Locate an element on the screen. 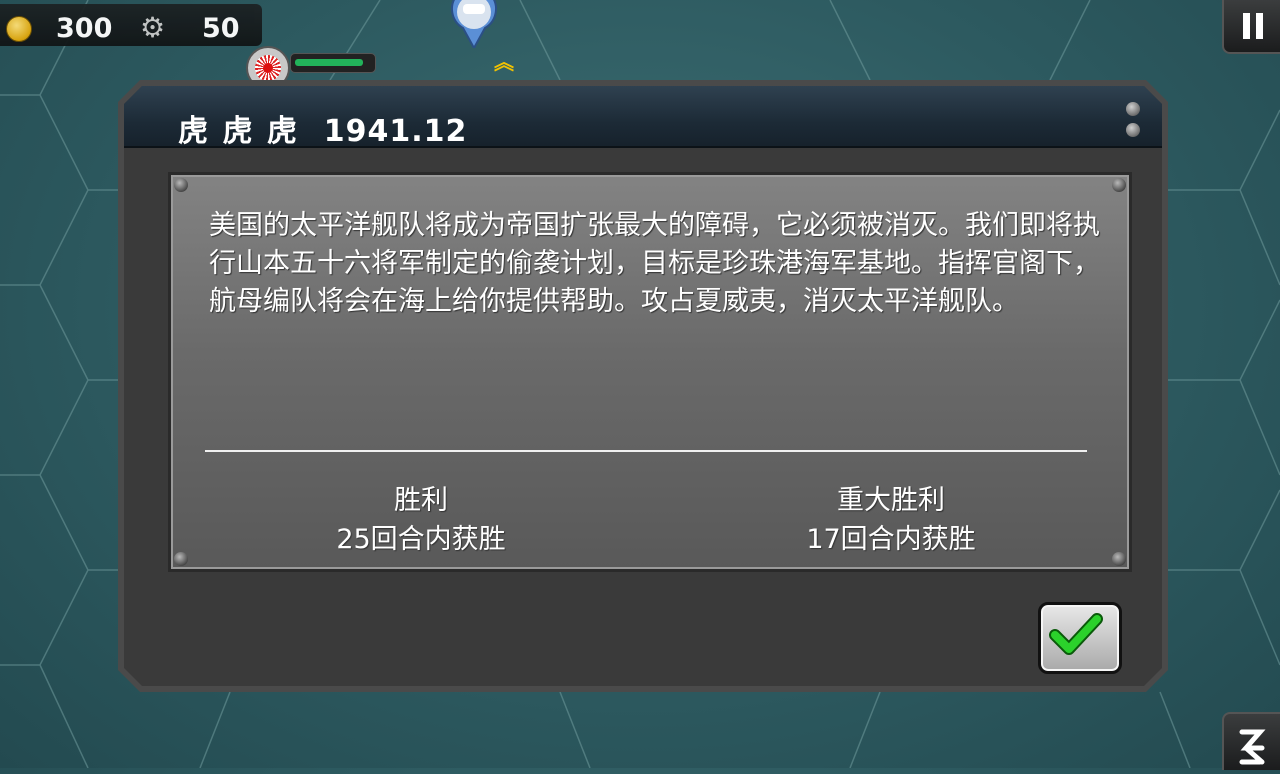  gold-amount: 300 is located at coordinates (84, 28).